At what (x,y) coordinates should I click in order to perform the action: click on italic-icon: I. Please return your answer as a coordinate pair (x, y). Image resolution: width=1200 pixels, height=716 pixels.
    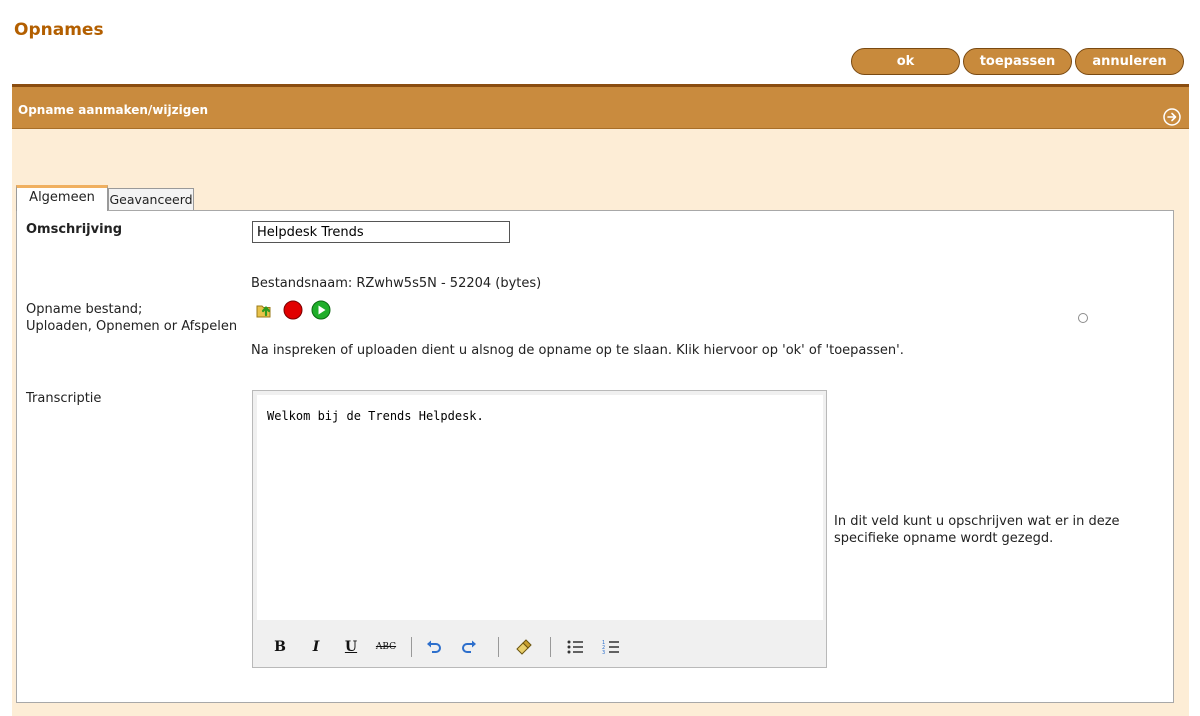
    Looking at the image, I should click on (316, 647).